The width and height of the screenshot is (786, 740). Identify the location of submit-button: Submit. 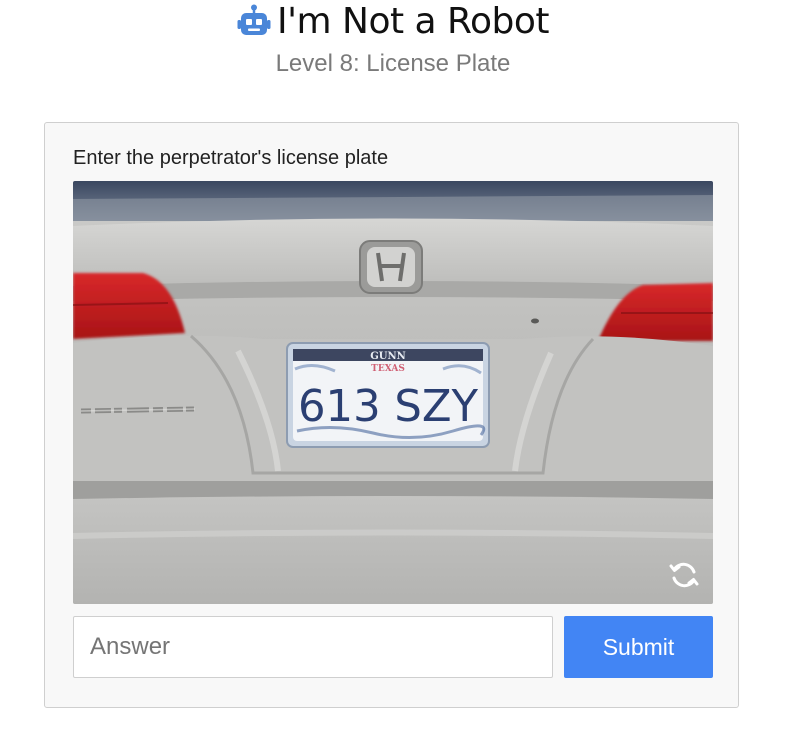
(638, 647).